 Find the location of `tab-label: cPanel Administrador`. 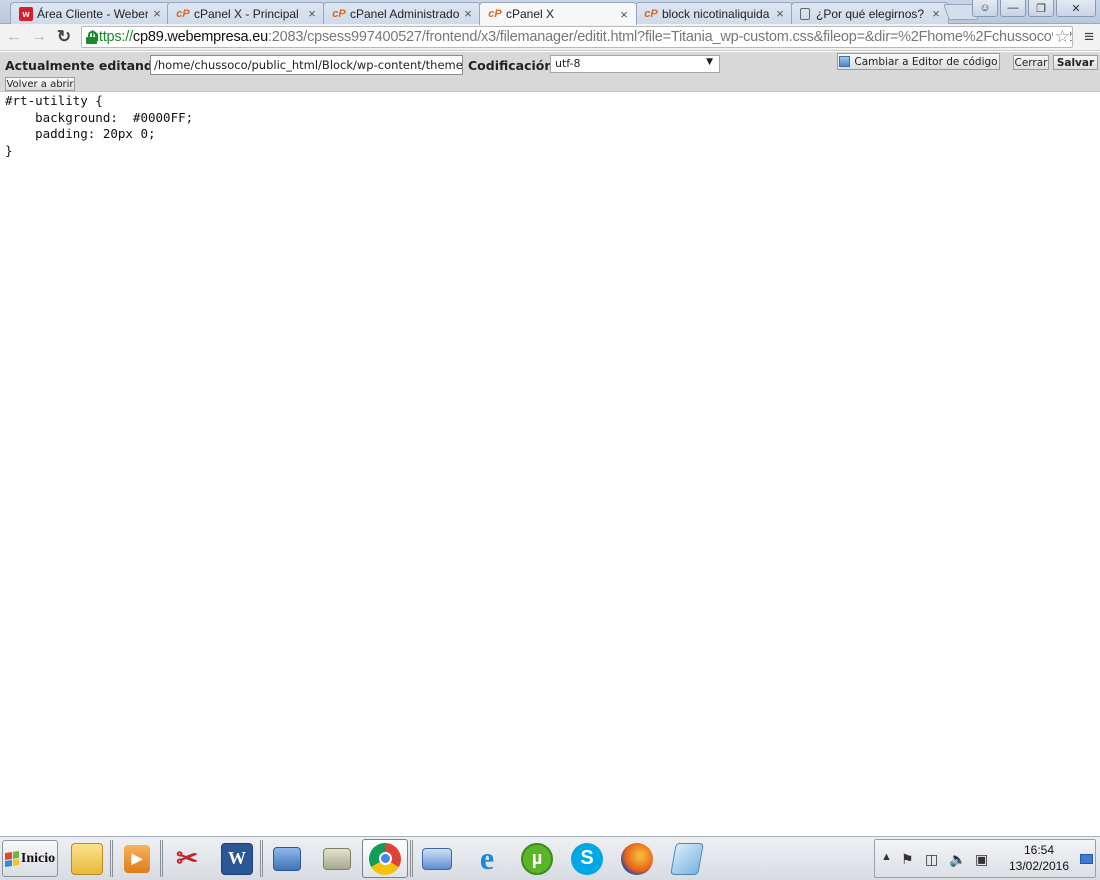

tab-label: cPanel Administrador is located at coordinates (404, 13).